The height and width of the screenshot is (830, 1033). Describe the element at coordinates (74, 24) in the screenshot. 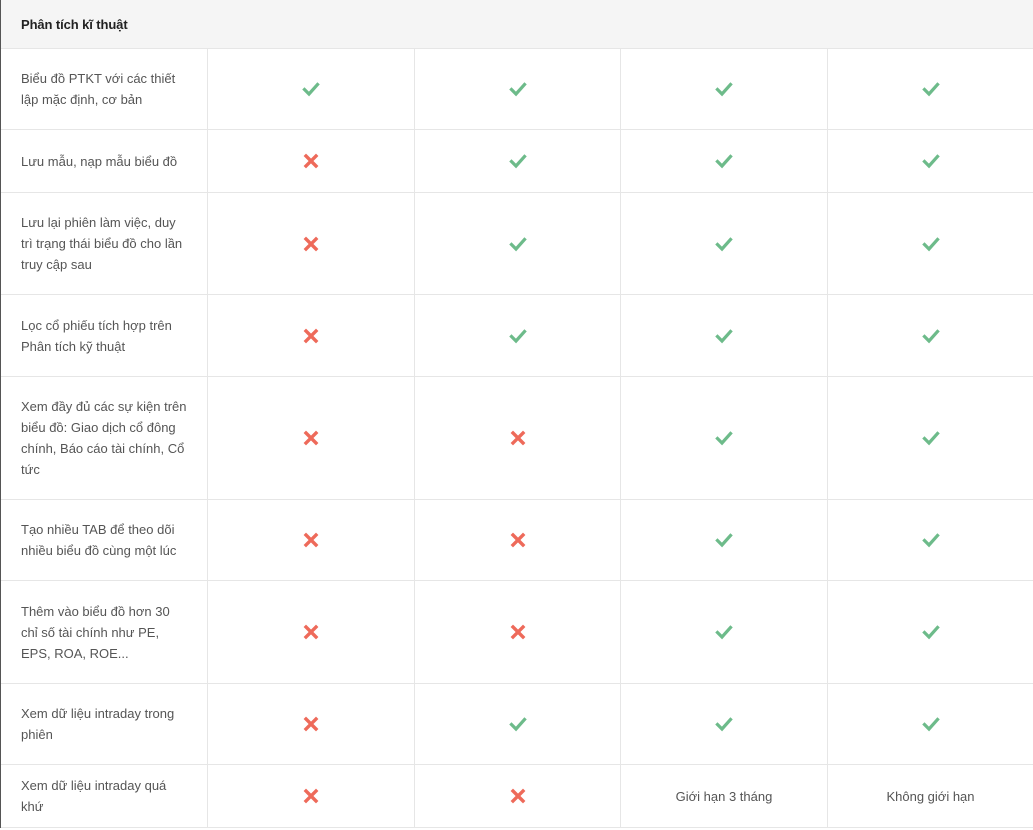

I see `section-title: Phân tích kĩ thuật` at that location.